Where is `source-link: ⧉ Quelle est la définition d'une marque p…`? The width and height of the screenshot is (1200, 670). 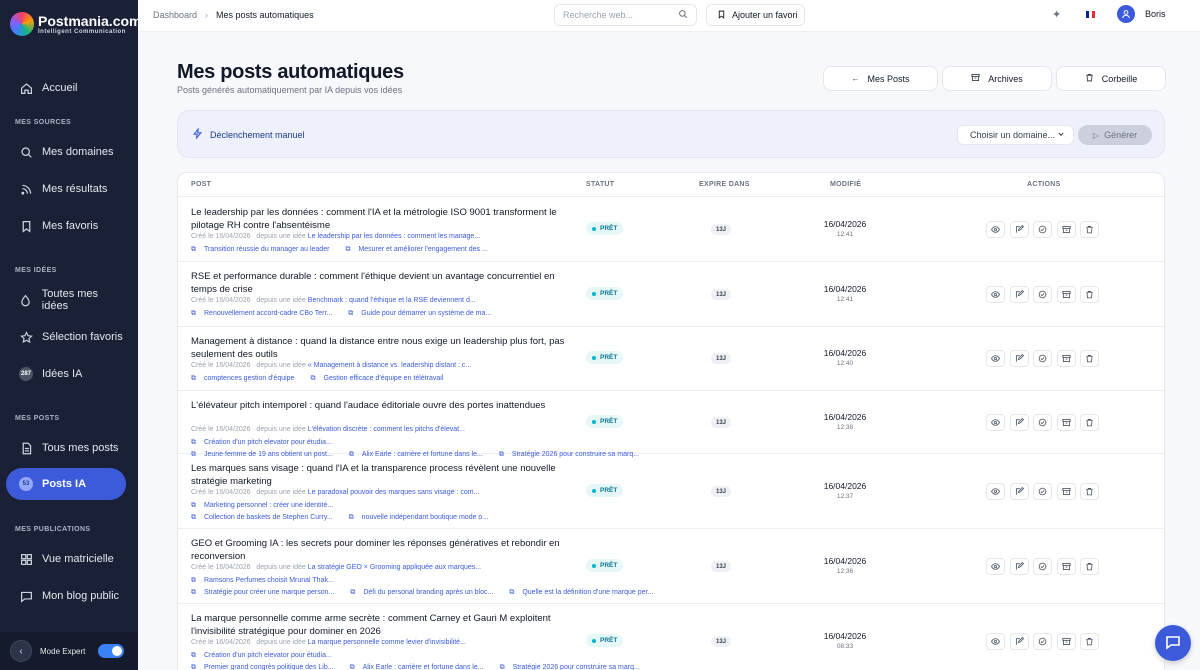 source-link: ⧉ Quelle est la définition d'une marque p… is located at coordinates (585, 592).